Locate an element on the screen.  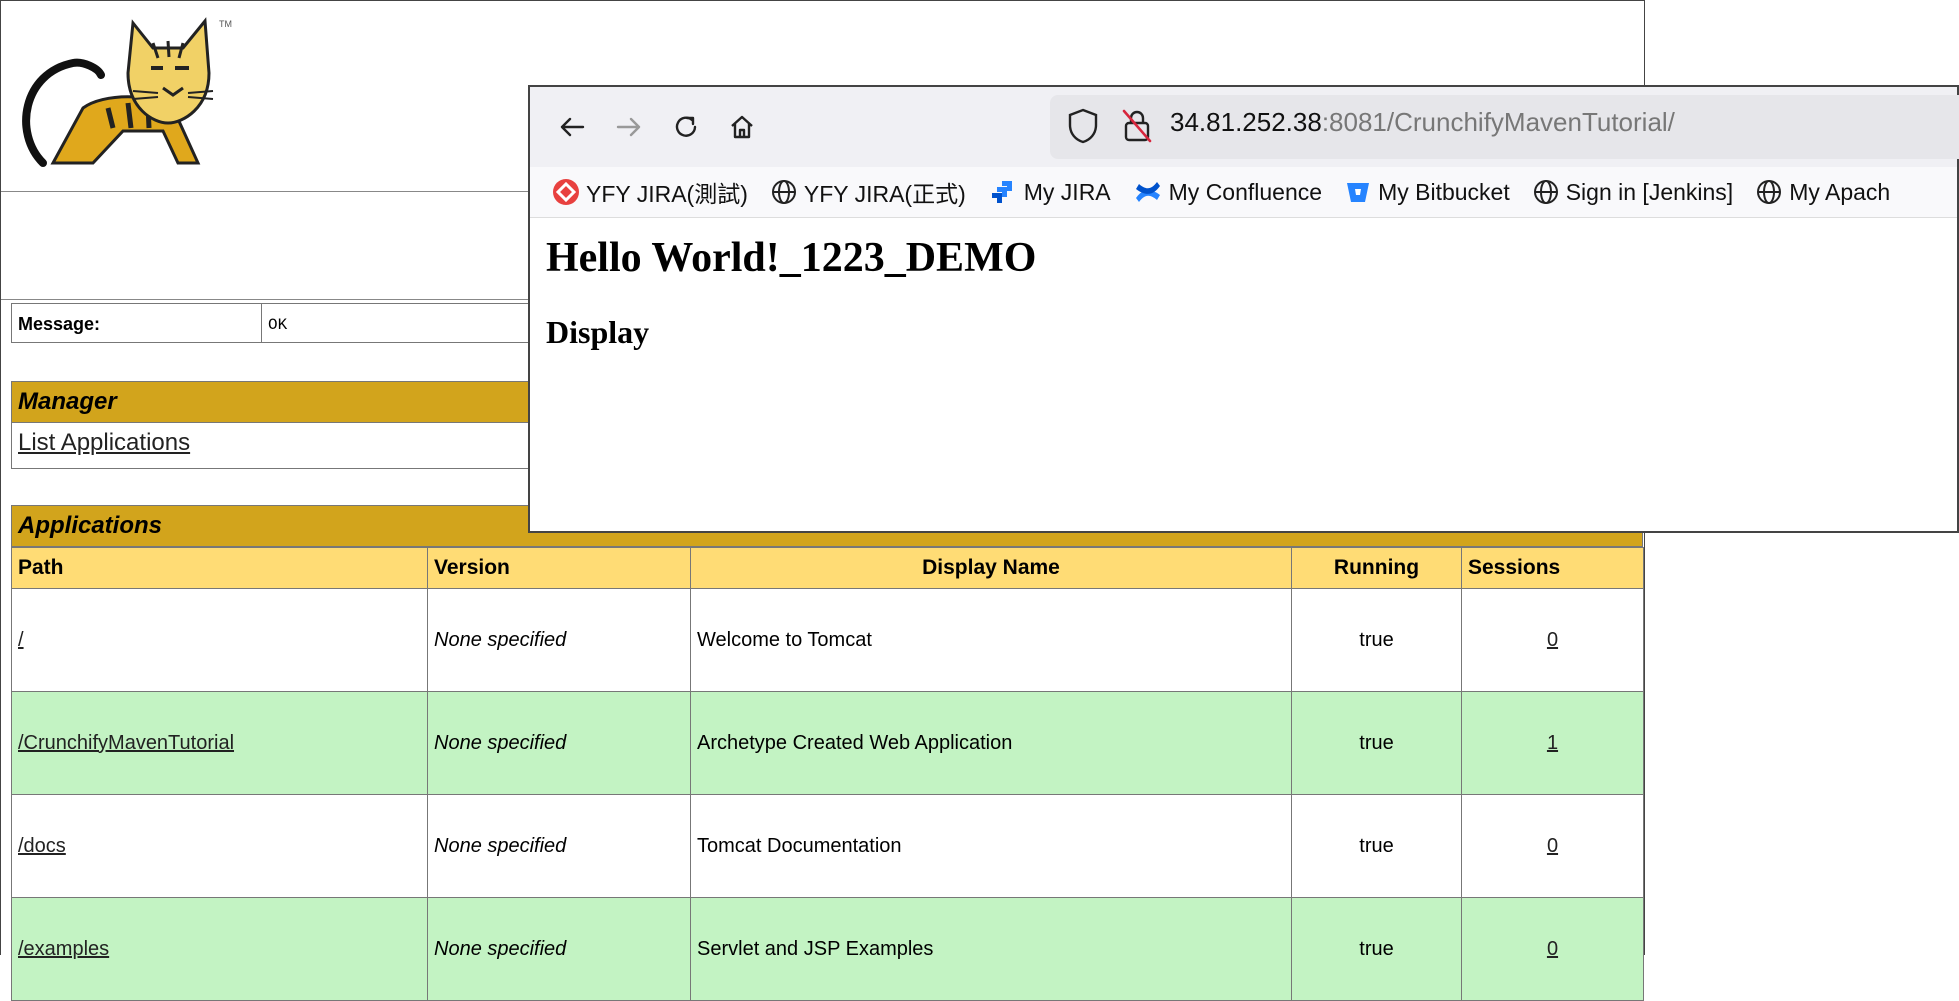
app-path-link: /docs is located at coordinates (42, 846).